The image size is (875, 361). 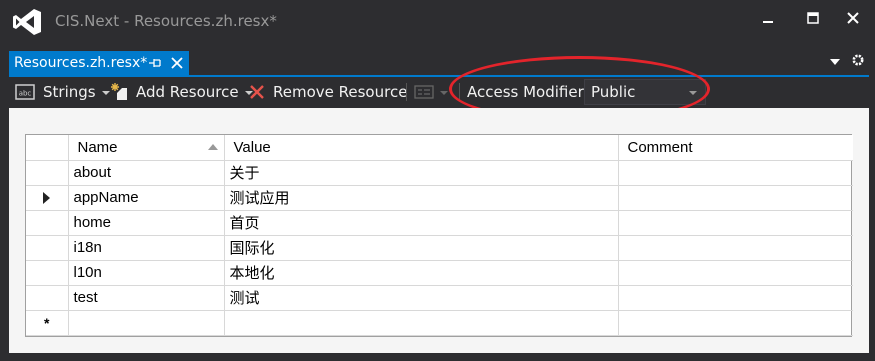 What do you see at coordinates (146, 198) in the screenshot?
I see `name-cell: appName` at bounding box center [146, 198].